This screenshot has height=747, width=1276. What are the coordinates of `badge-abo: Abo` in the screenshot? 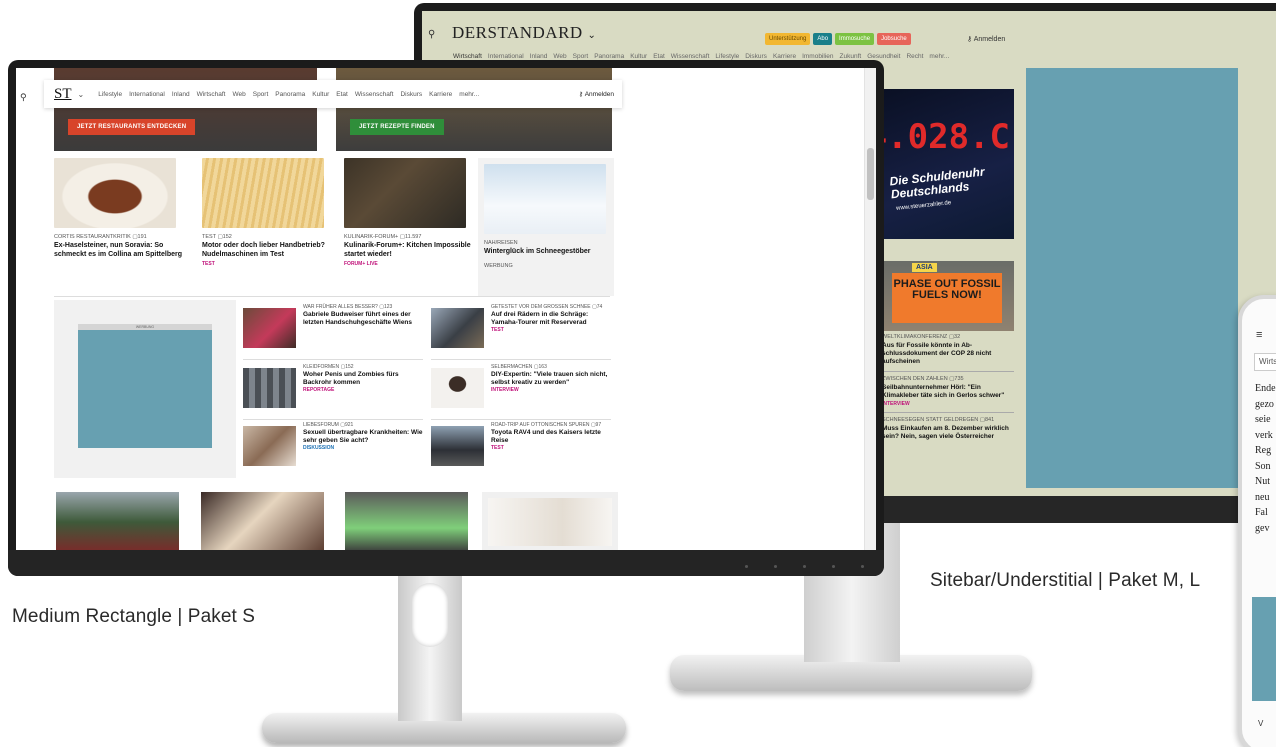 It's located at (823, 39).